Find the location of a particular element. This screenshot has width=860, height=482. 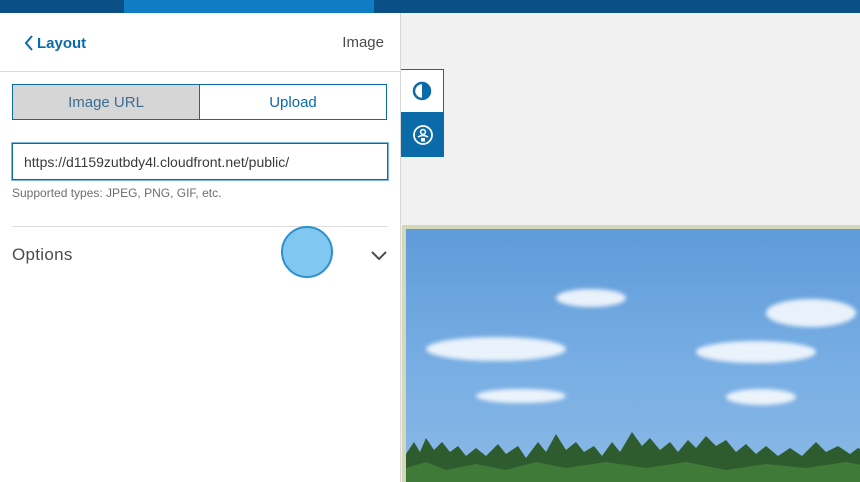

supported-types-hint: Supported types: JPEG, PNG, GIF, etc. is located at coordinates (117, 193).